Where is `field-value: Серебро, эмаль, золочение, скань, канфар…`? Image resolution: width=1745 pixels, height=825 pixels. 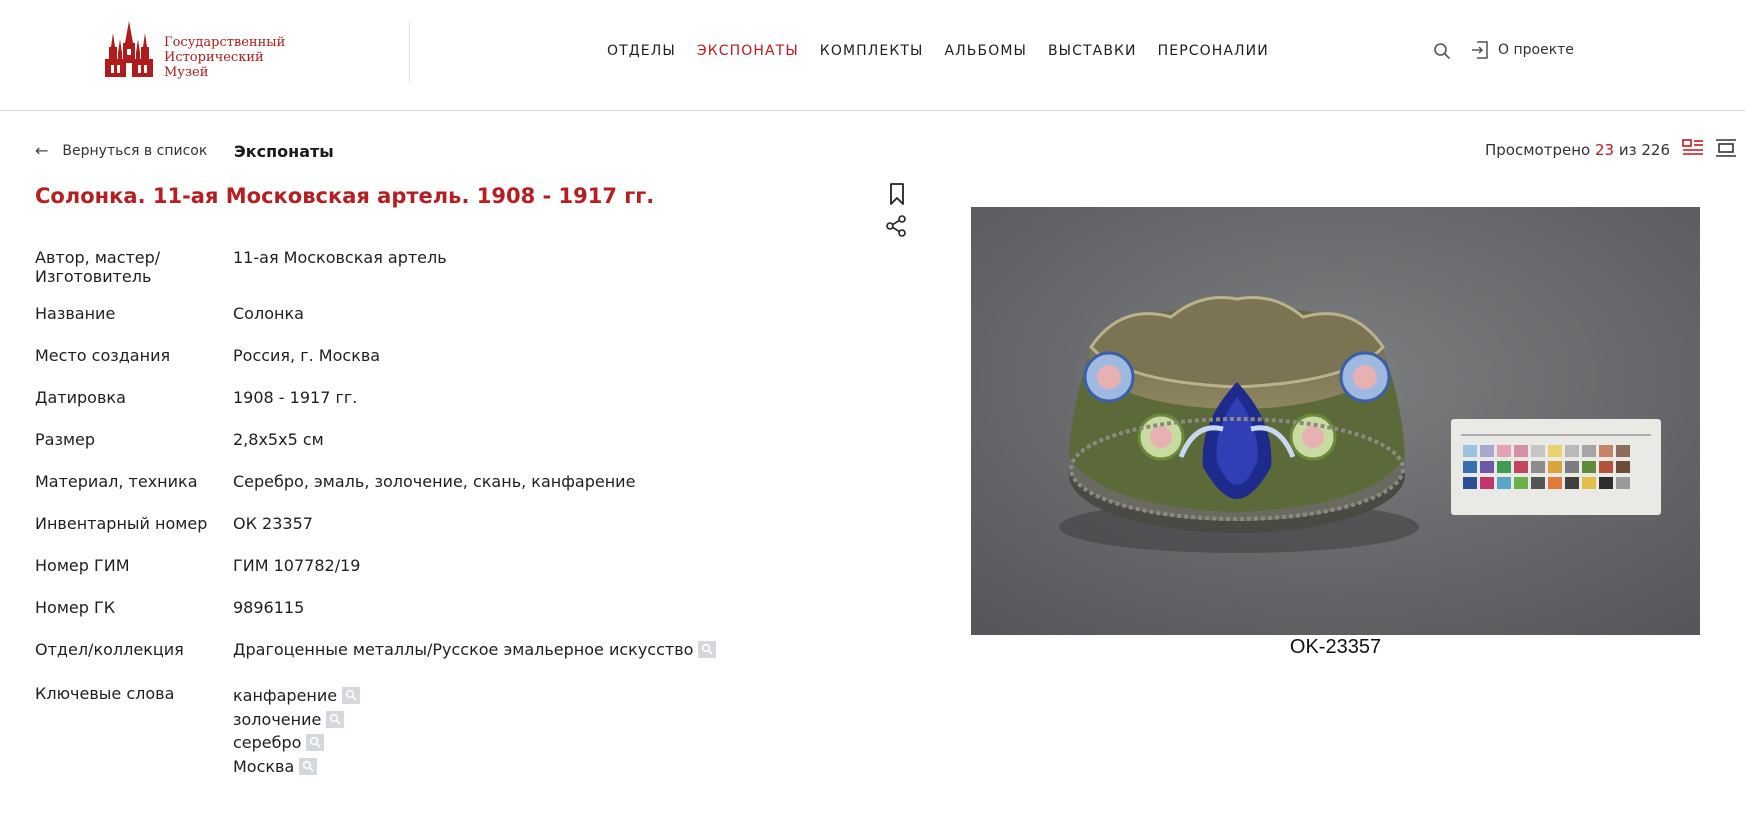 field-value: Серебро, эмаль, золочение, скань, канфар… is located at coordinates (434, 481).